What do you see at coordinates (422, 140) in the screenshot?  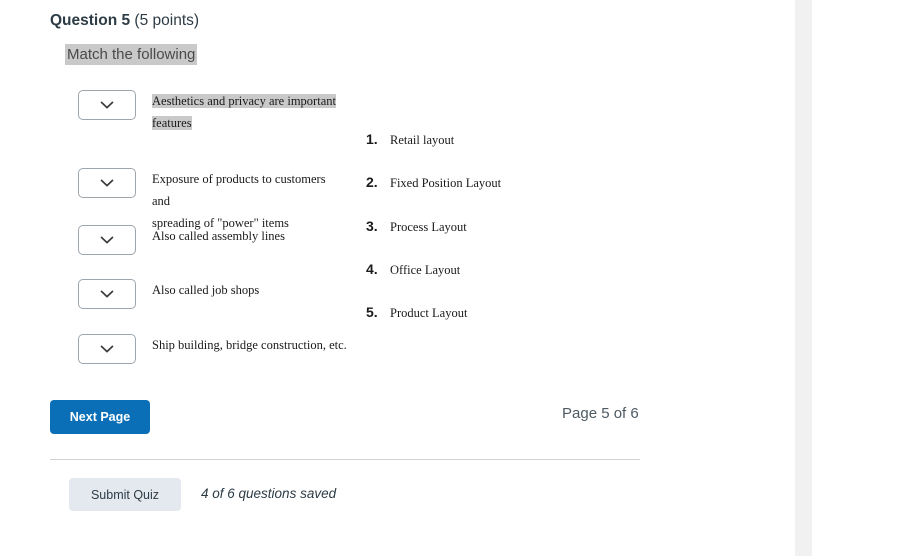 I see `answer-option-label: Retail layout` at bounding box center [422, 140].